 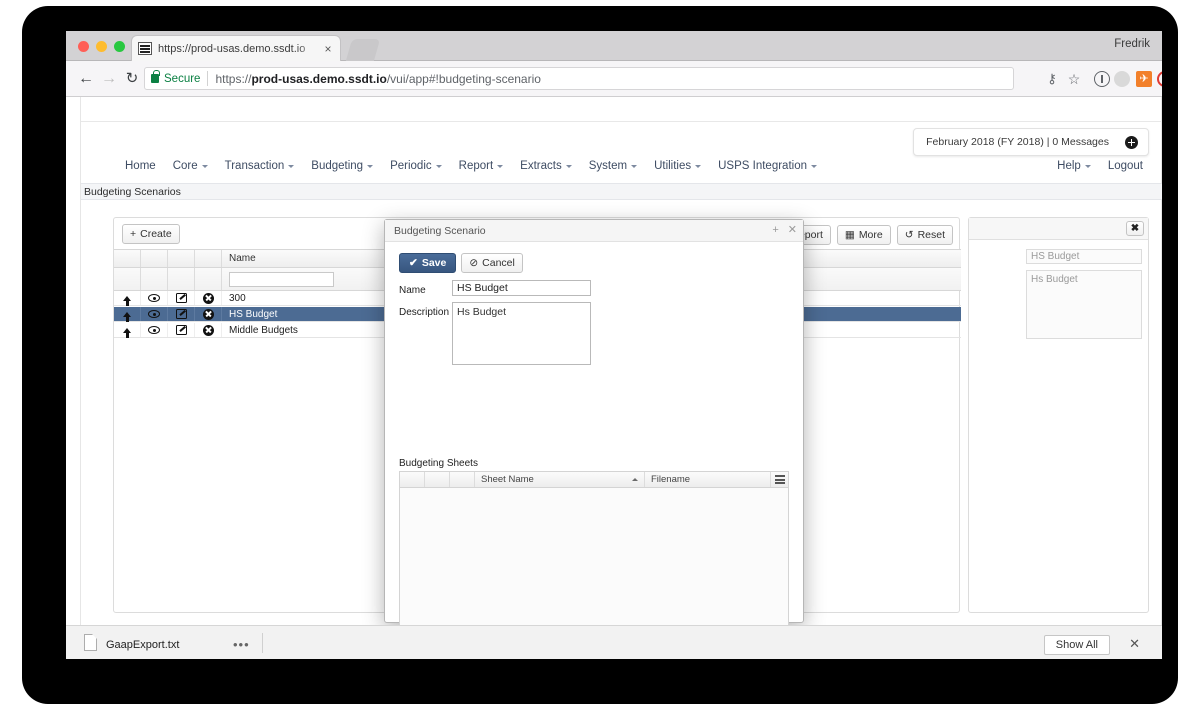 I want to click on show-all-downloads-button: Show All, so click(x=1076, y=645).